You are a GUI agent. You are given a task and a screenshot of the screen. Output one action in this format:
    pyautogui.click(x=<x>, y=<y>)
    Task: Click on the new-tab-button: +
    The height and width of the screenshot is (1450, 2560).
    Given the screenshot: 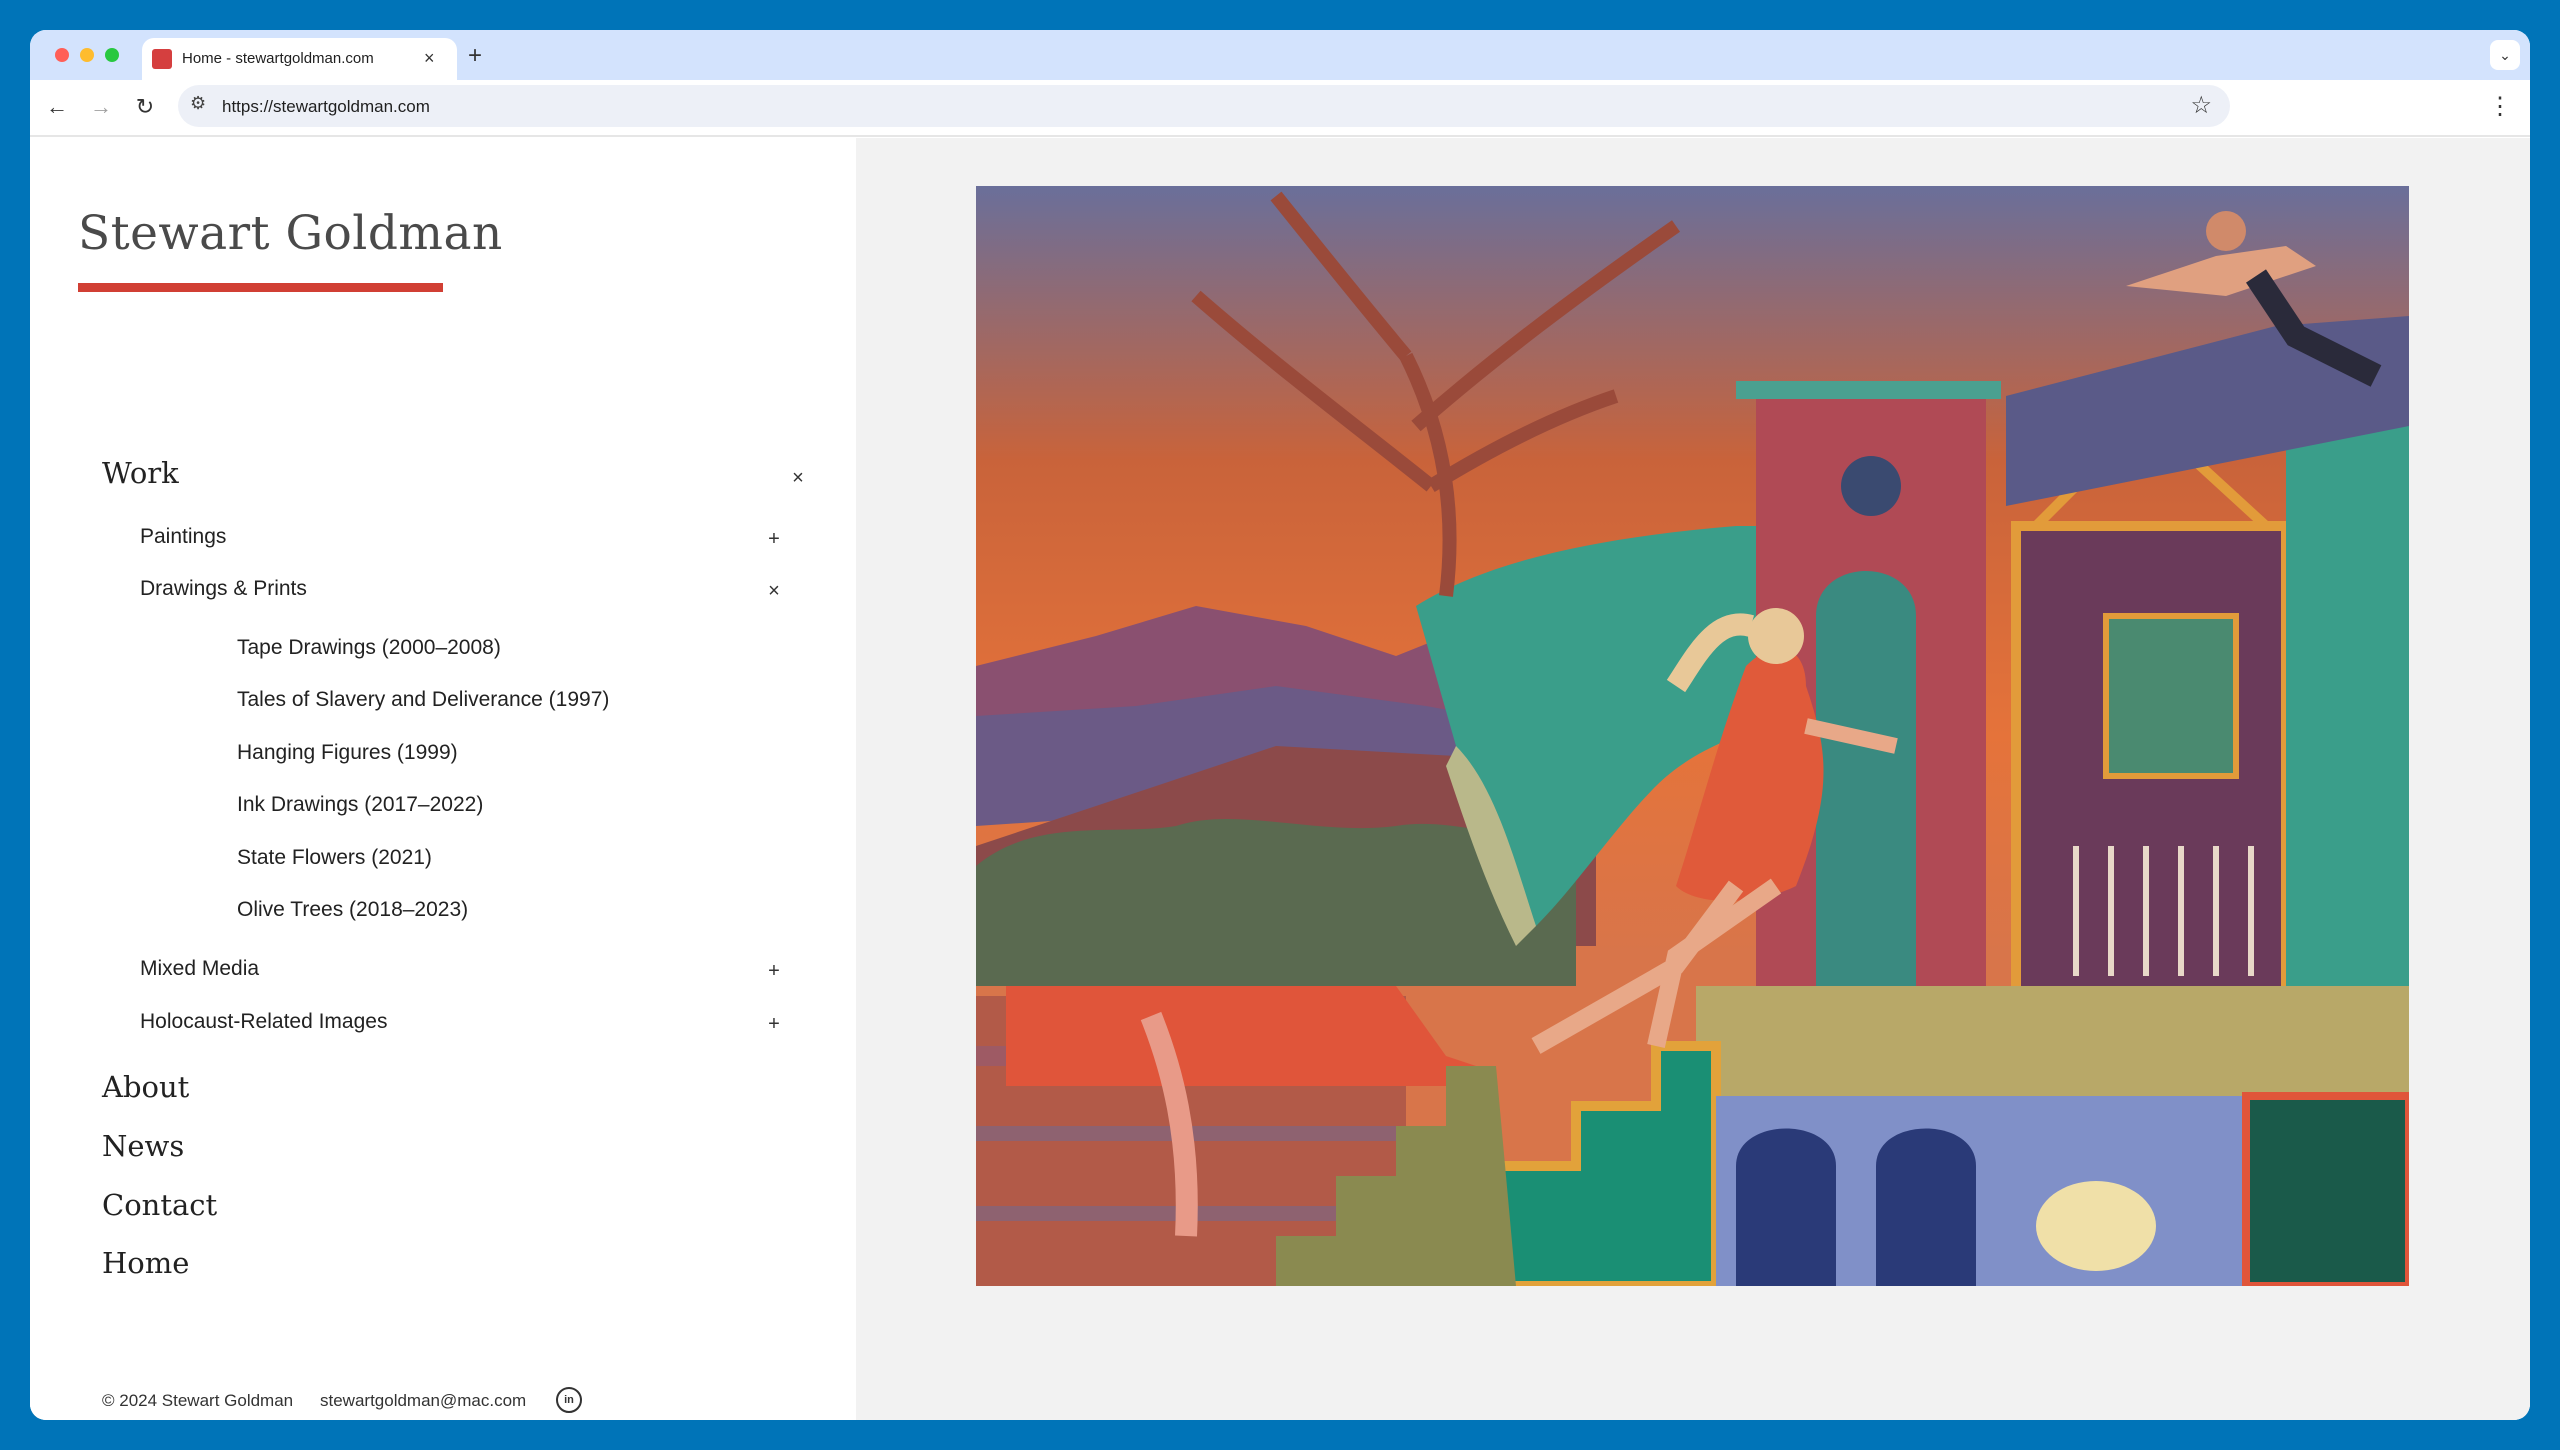 What is the action you would take?
    pyautogui.click(x=475, y=56)
    